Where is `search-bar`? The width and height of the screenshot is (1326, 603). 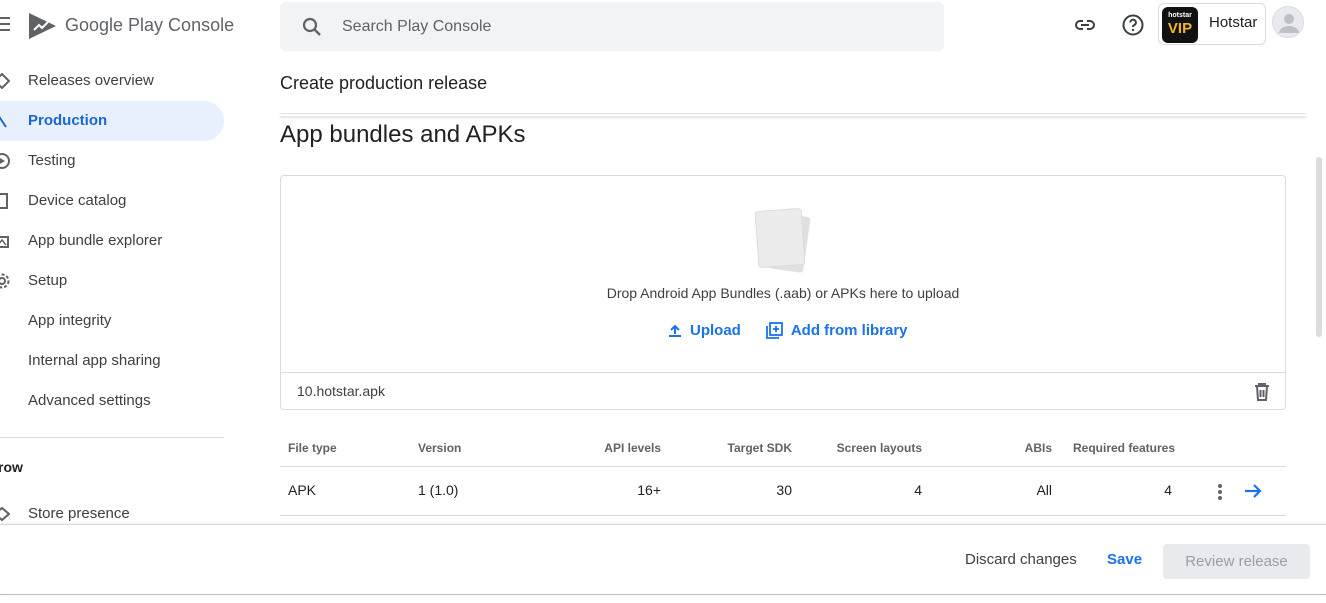 search-bar is located at coordinates (612, 26).